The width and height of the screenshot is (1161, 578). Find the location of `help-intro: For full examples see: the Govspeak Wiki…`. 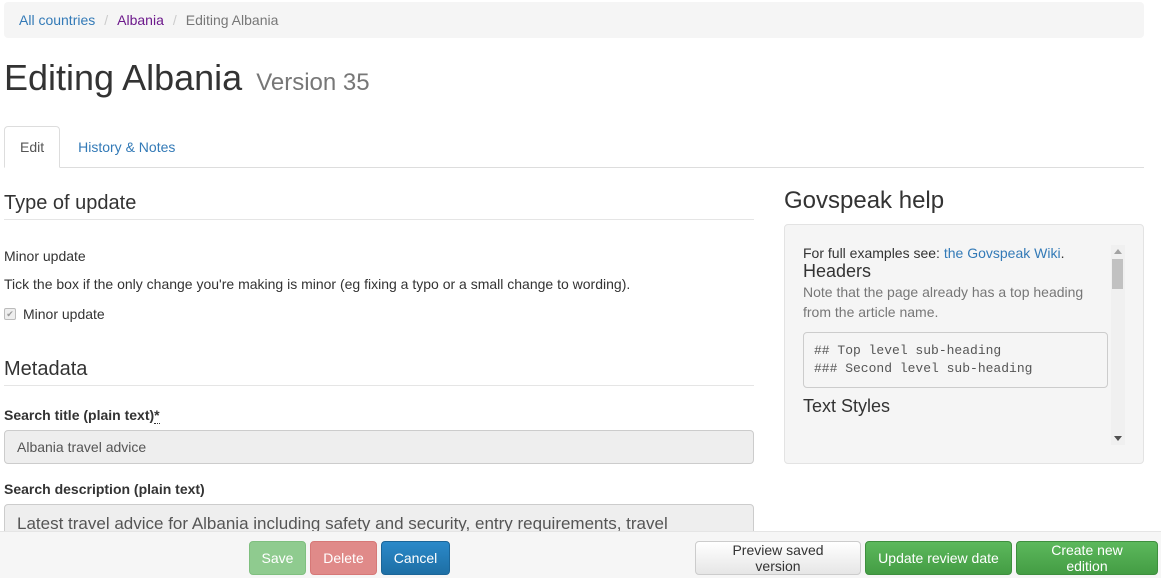

help-intro: For full examples see: the Govspeak Wiki… is located at coordinates (956, 253).